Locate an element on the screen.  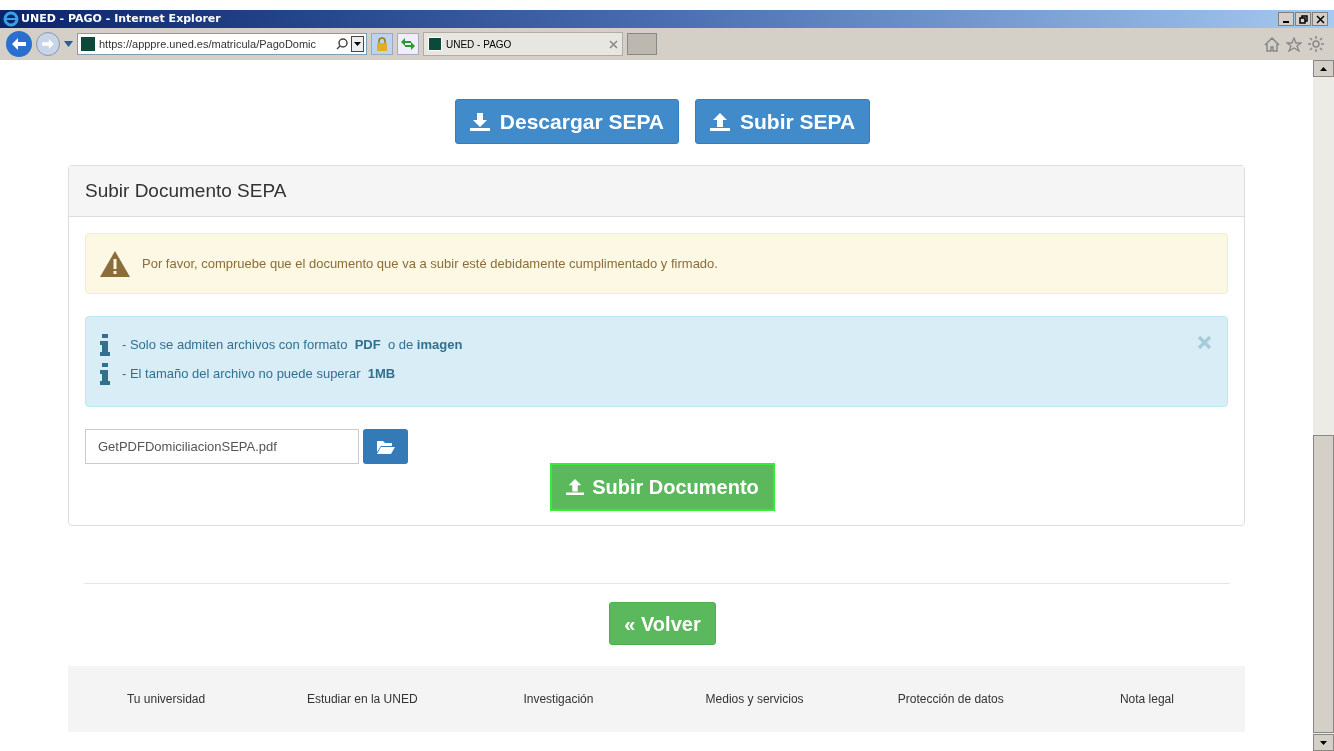
scroll-down-button is located at coordinates (1323, 742).